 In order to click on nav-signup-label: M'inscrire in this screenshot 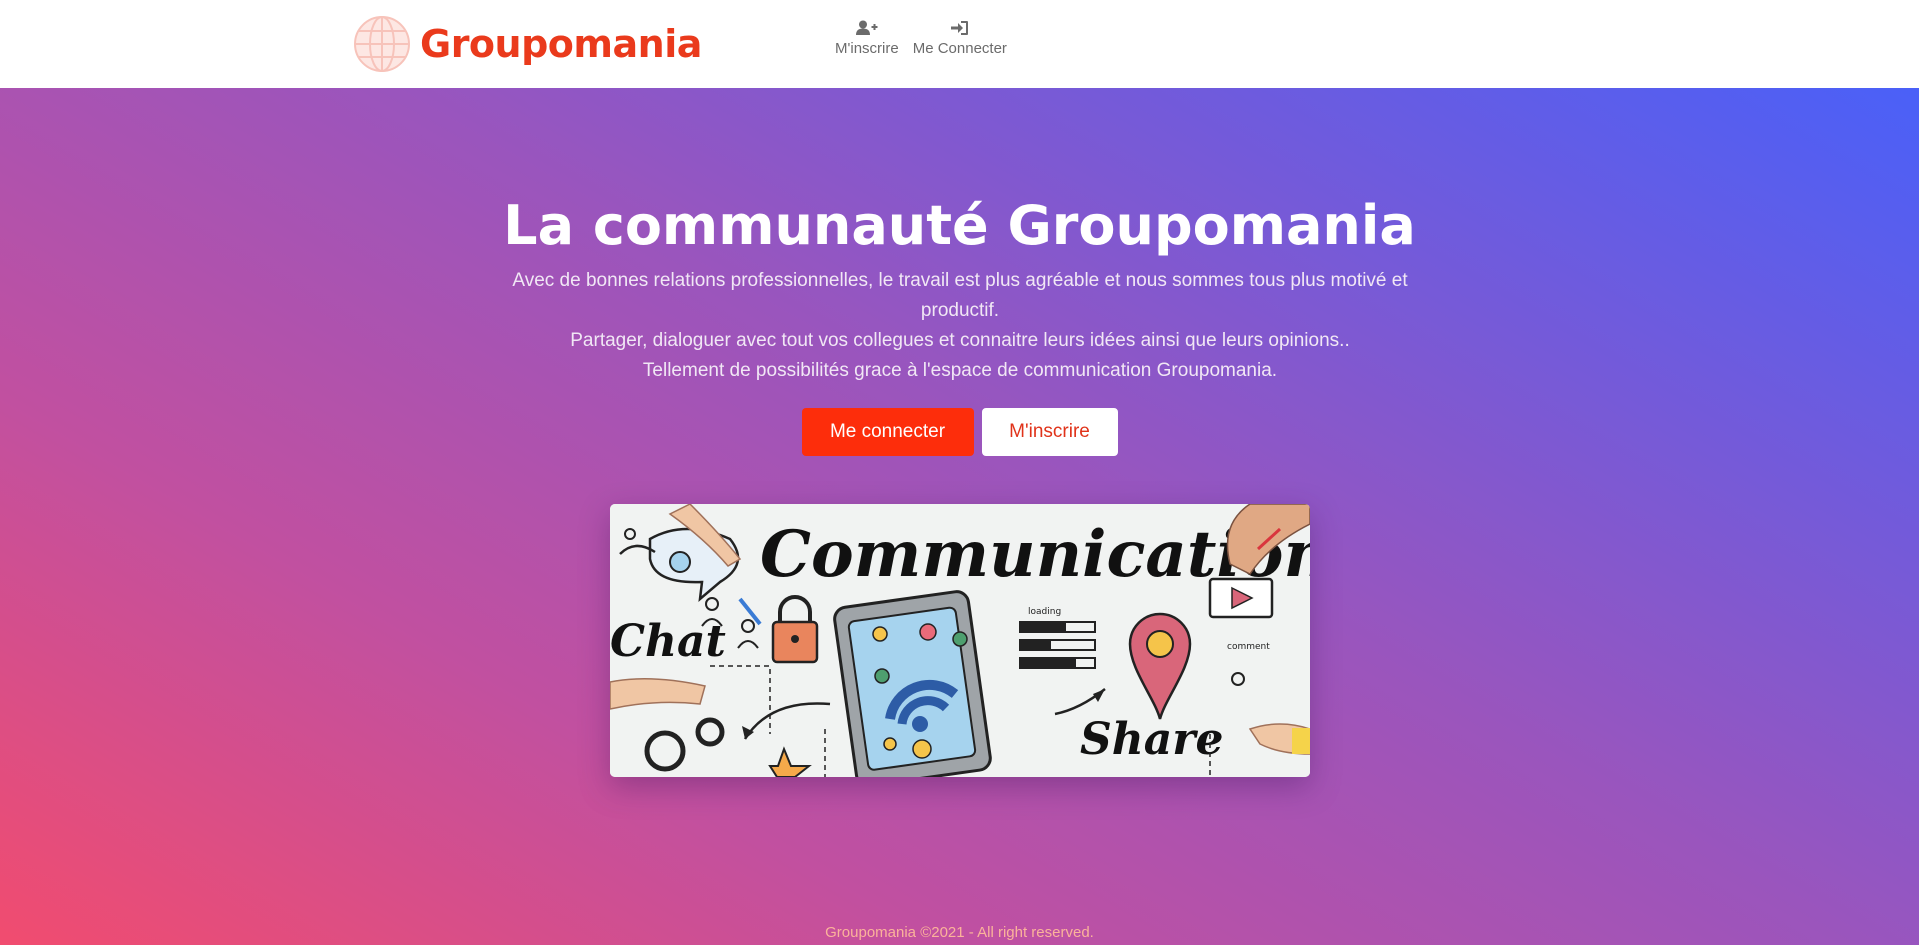, I will do `click(867, 48)`.